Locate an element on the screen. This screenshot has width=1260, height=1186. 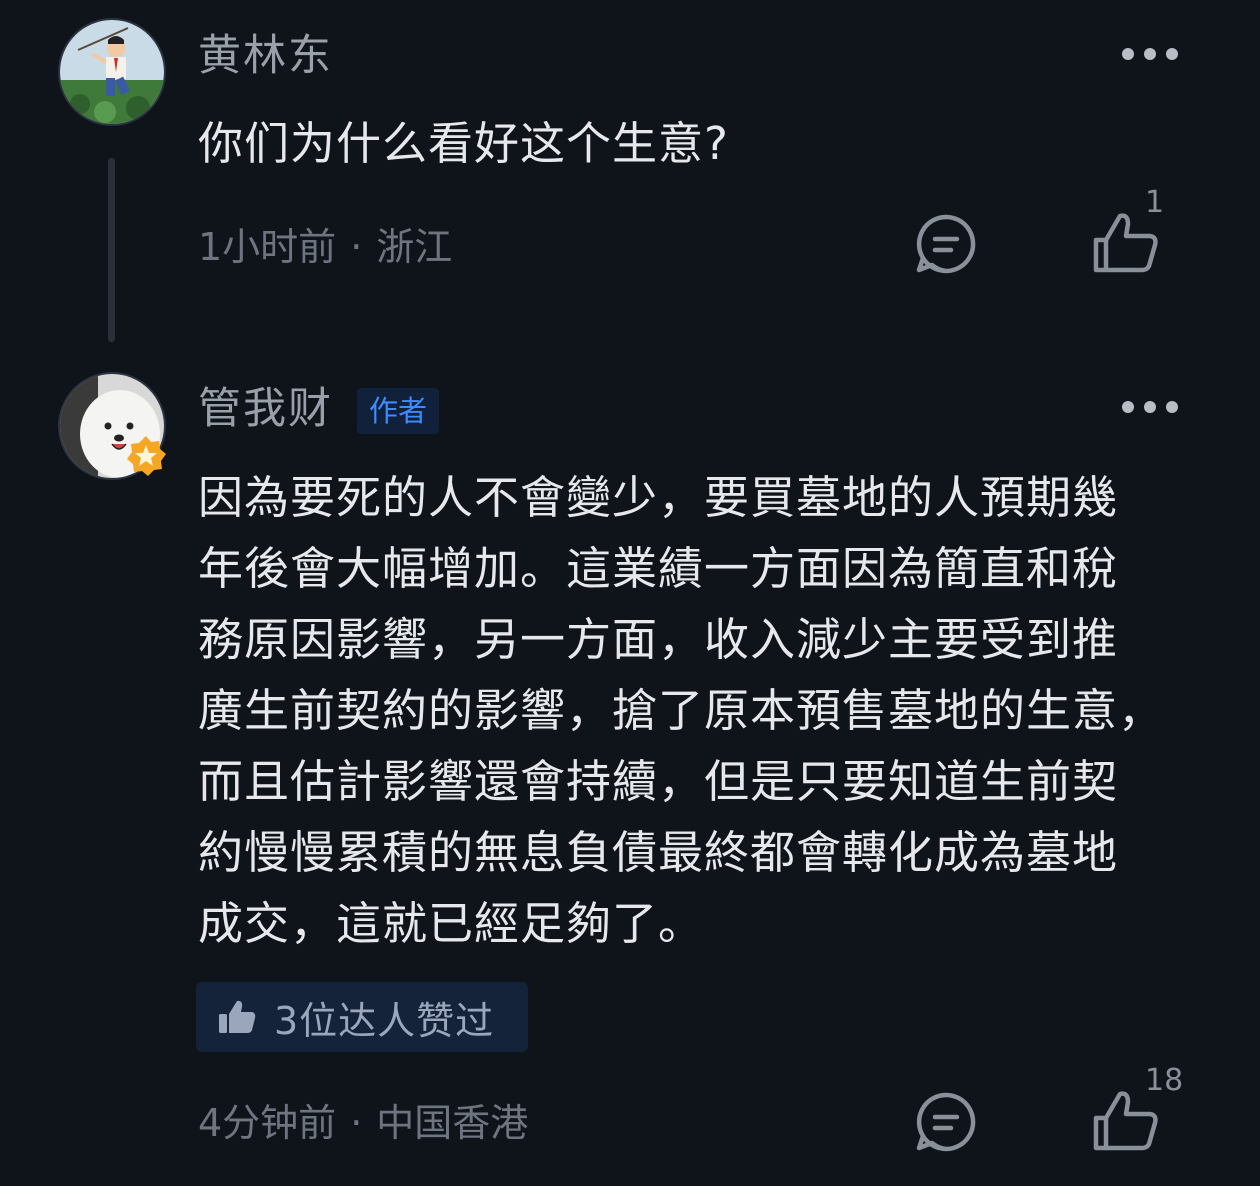
star-badge-icon is located at coordinates (146, 456).